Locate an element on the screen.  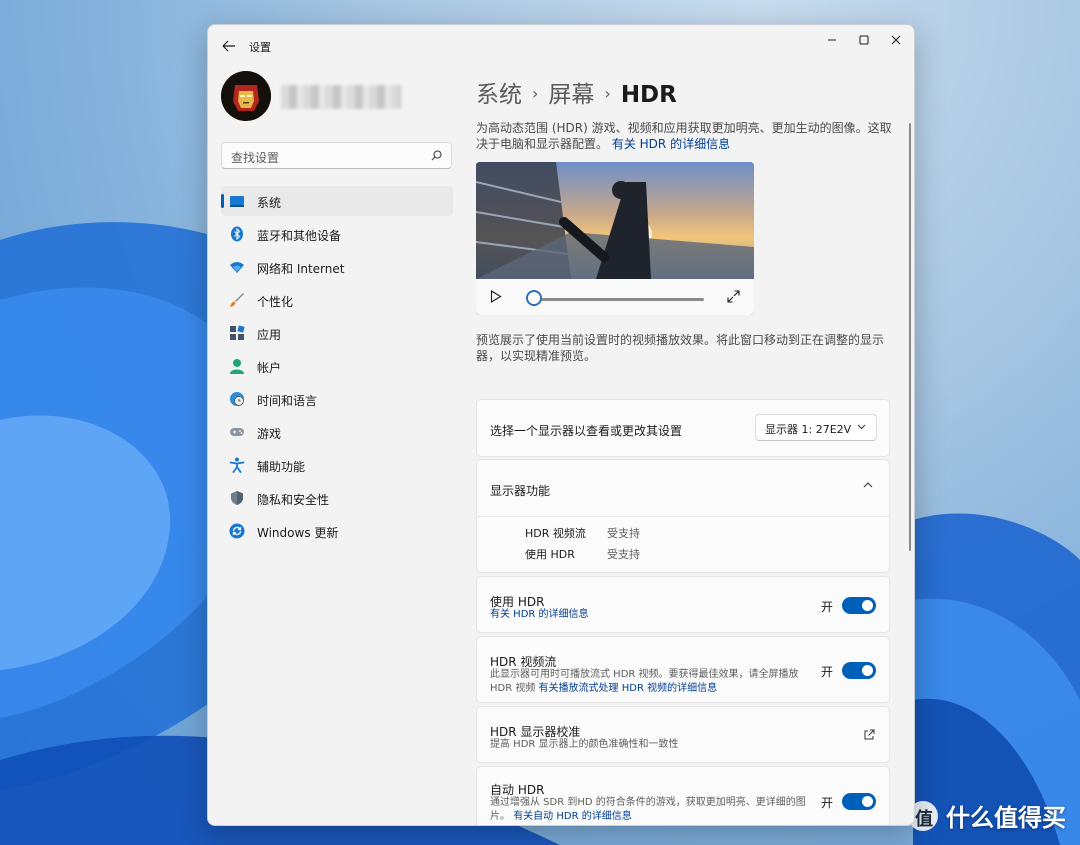
hdr-stream-state: 开 is located at coordinates (826, 672).